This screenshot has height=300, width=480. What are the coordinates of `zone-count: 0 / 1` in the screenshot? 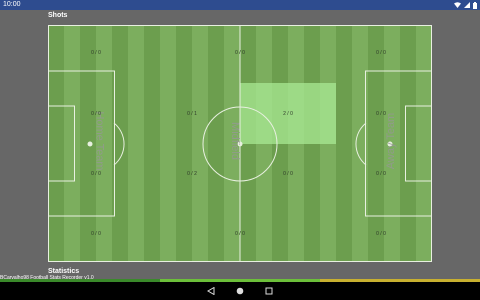 It's located at (192, 114).